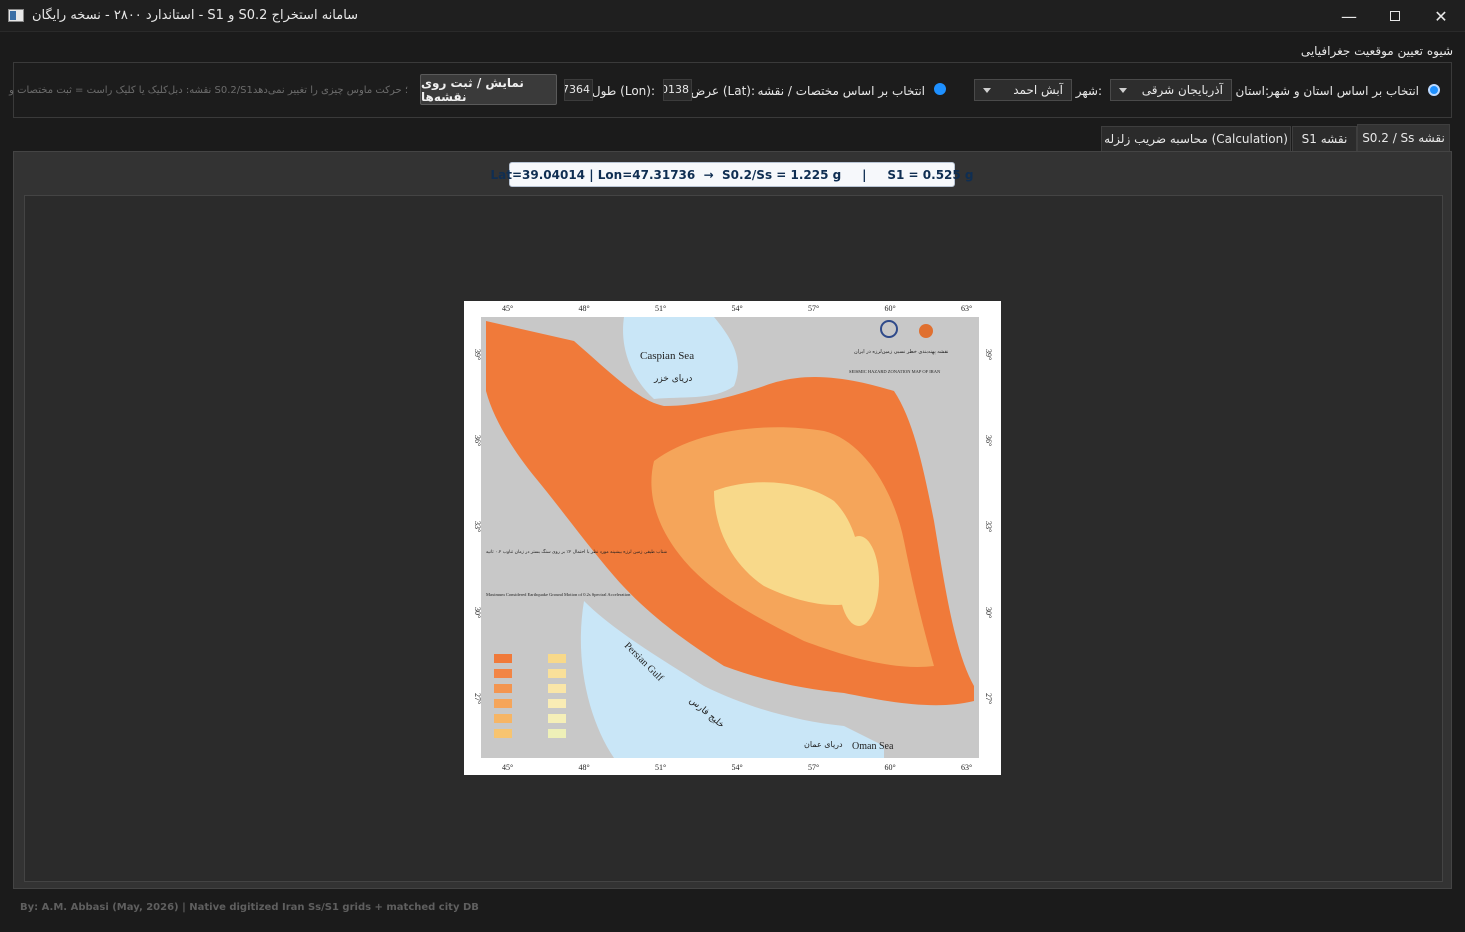 The image size is (1465, 932). Describe the element at coordinates (677, 90) in the screenshot. I see `lat-input: 0138` at that location.